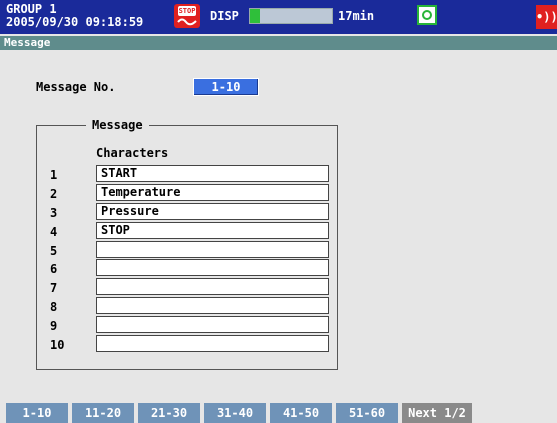  Describe the element at coordinates (212, 211) in the screenshot. I see `message-text-field: Pressure` at that location.